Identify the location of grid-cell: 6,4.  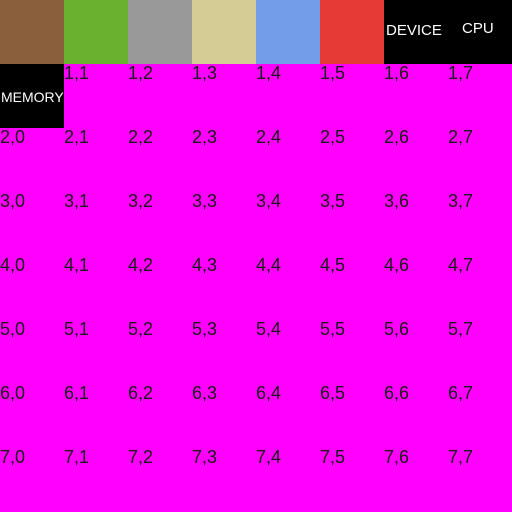
(288, 416).